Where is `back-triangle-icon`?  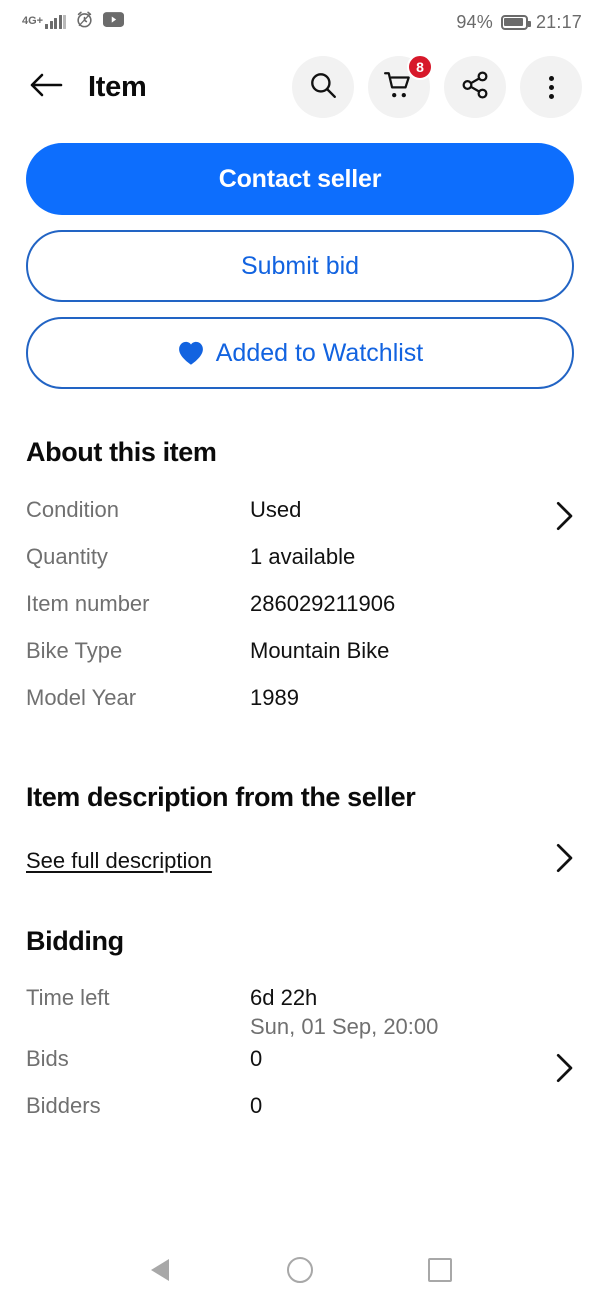 back-triangle-icon is located at coordinates (160, 1269).